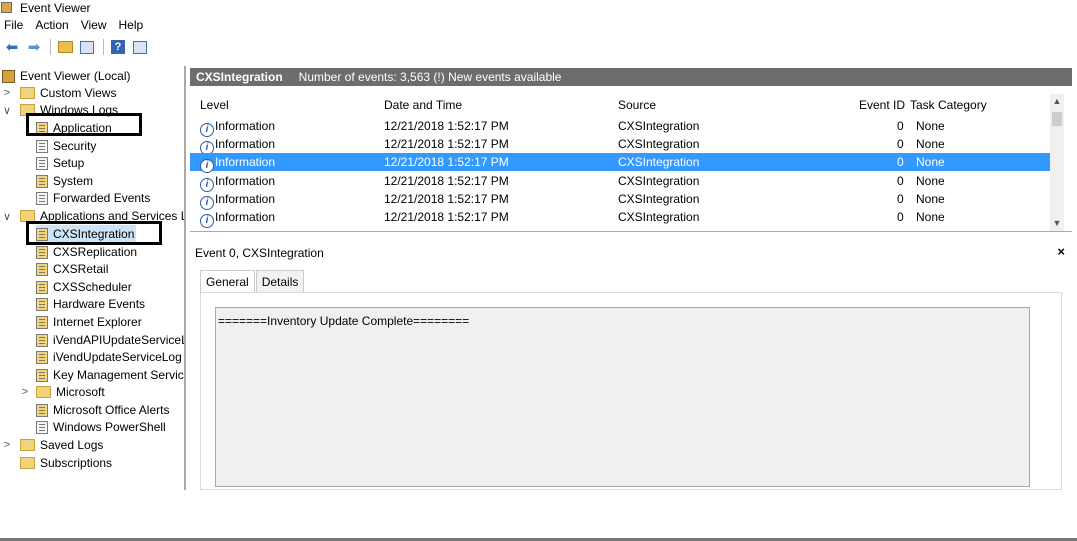 The image size is (1077, 541). I want to click on menu-view: View, so click(94, 25).